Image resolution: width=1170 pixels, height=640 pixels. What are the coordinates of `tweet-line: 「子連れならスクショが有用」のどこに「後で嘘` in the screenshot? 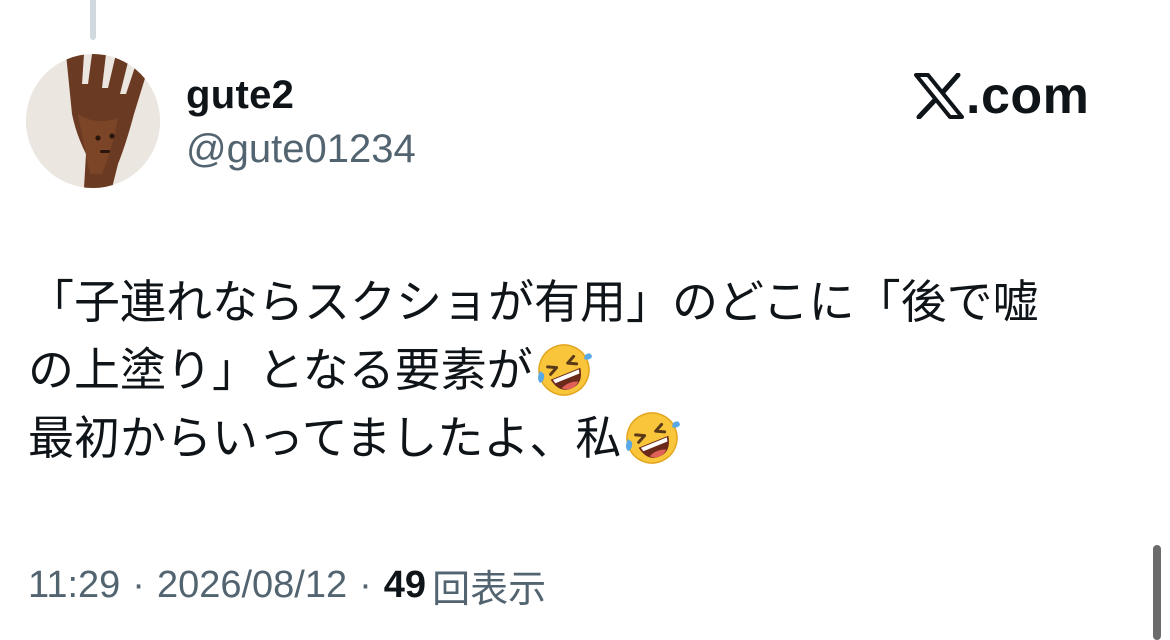 It's located at (588, 302).